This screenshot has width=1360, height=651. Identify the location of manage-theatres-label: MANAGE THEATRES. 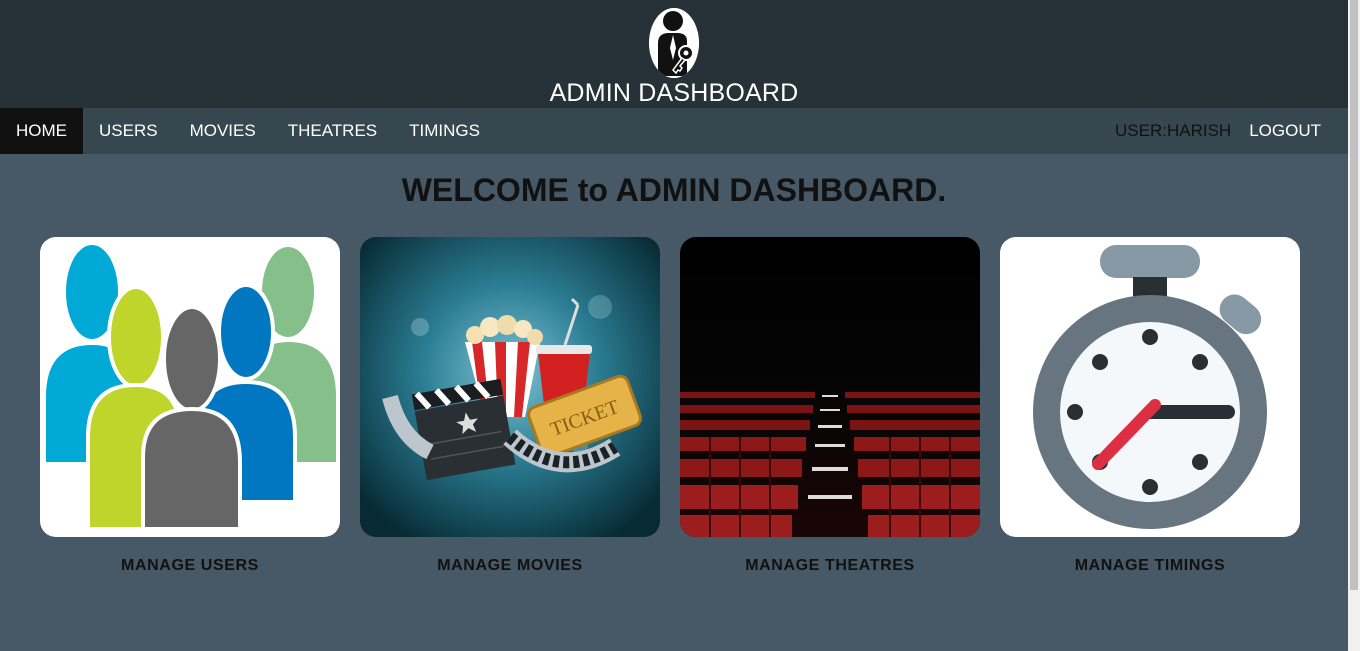
(830, 566).